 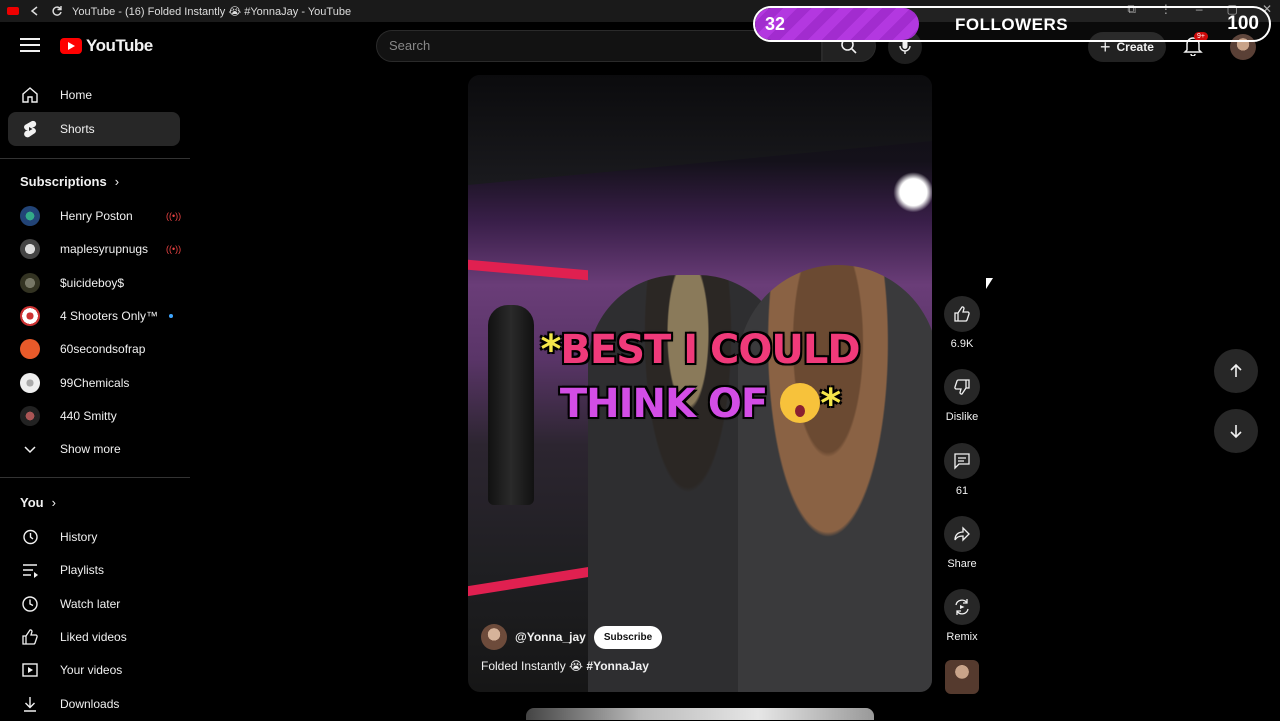 What do you see at coordinates (700, 714) in the screenshot?
I see `next-short-preview` at bounding box center [700, 714].